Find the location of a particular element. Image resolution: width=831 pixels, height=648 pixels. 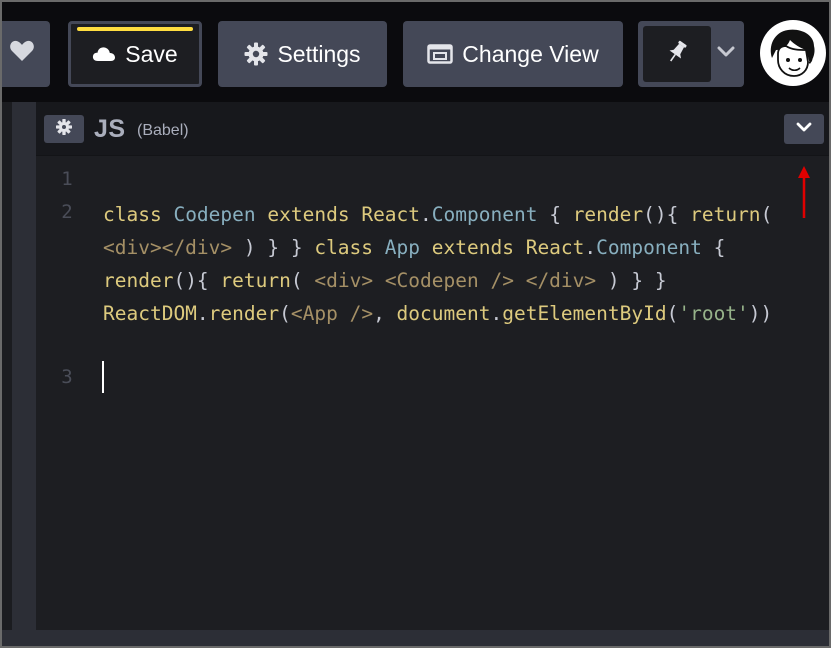

save-label: Save is located at coordinates (151, 53).